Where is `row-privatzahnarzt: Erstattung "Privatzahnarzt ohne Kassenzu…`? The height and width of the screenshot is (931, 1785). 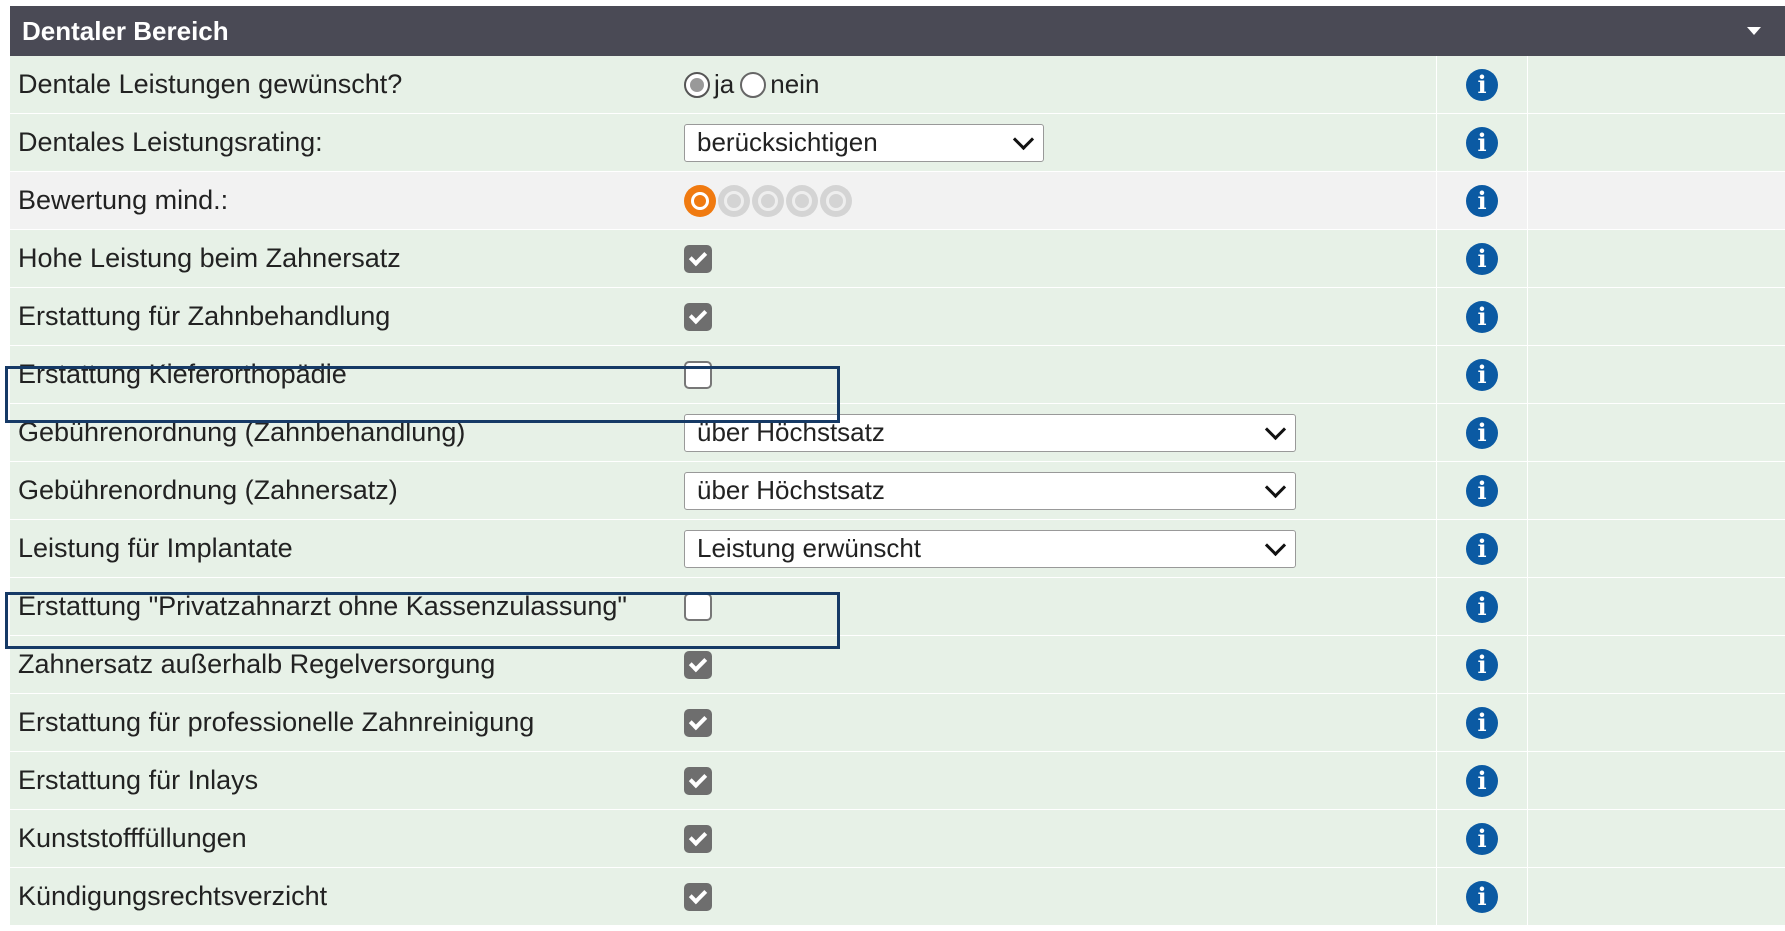
row-privatzahnarzt: Erstattung "Privatzahnarzt ohne Kassenzu… is located at coordinates (897, 607).